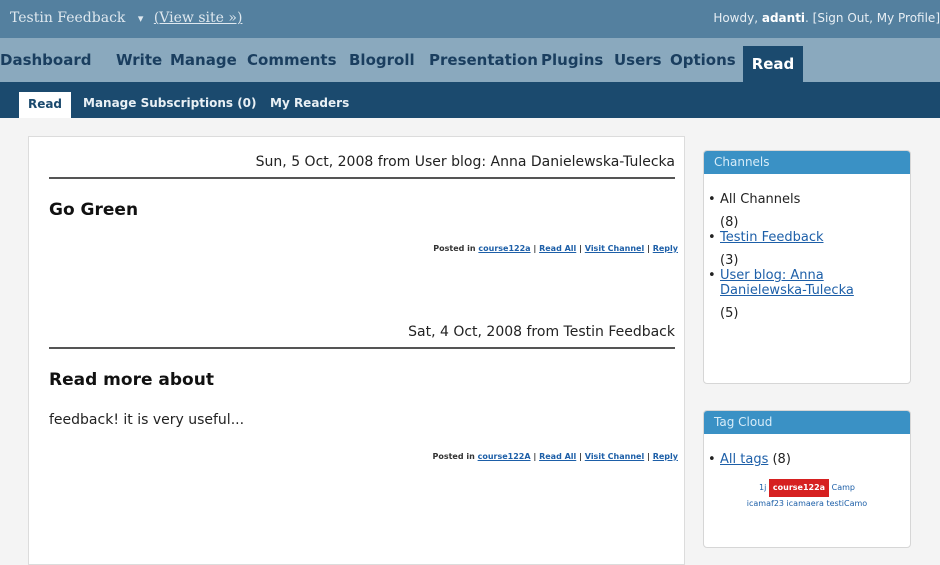 This screenshot has height=565, width=940. What do you see at coordinates (292, 60) in the screenshot?
I see `nav-comments: Comments` at bounding box center [292, 60].